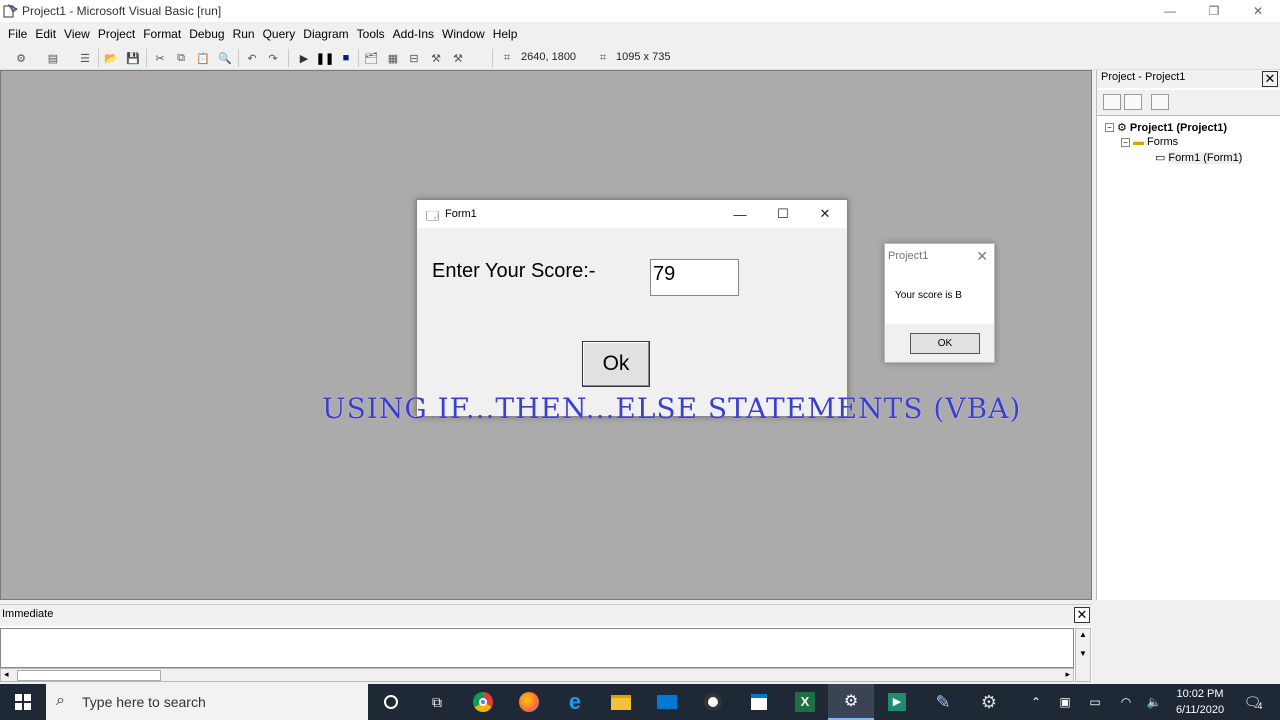 This screenshot has width=1280, height=720. What do you see at coordinates (160, 58) in the screenshot?
I see `cut-icon: ✂` at bounding box center [160, 58].